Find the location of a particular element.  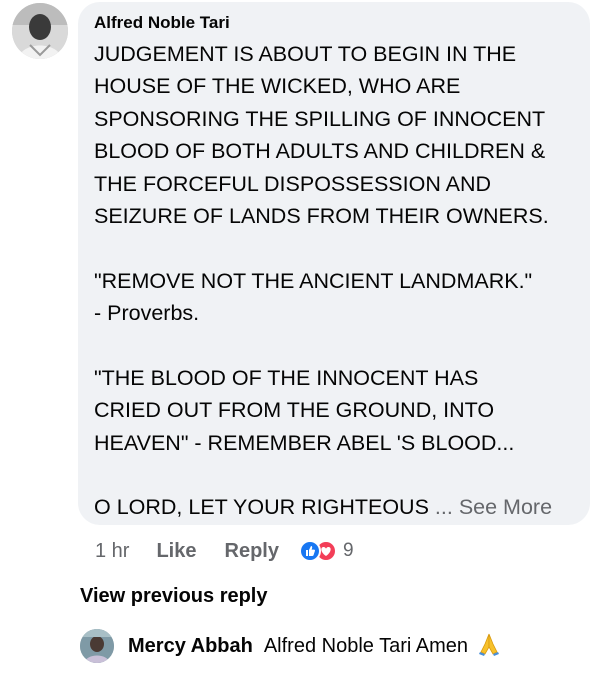

comment-line: - Proverbs. is located at coordinates (147, 313).